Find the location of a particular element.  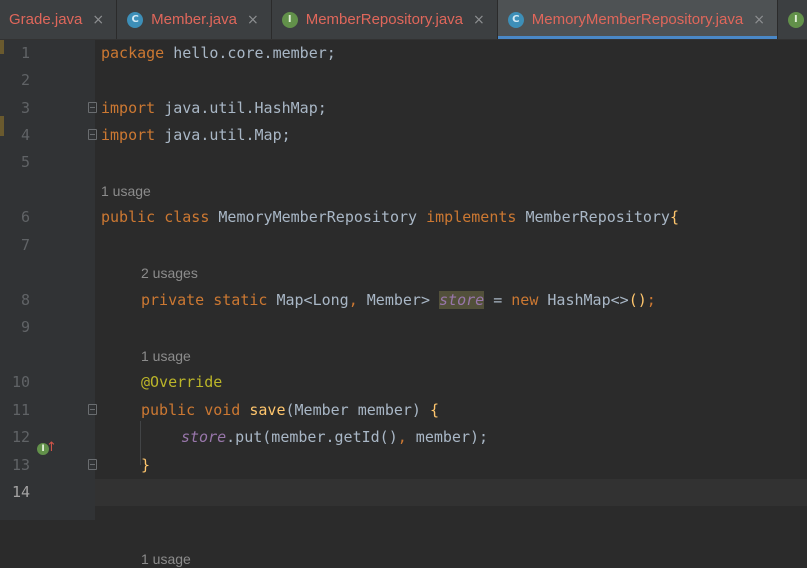

current-line-highlight is located at coordinates (451, 492).